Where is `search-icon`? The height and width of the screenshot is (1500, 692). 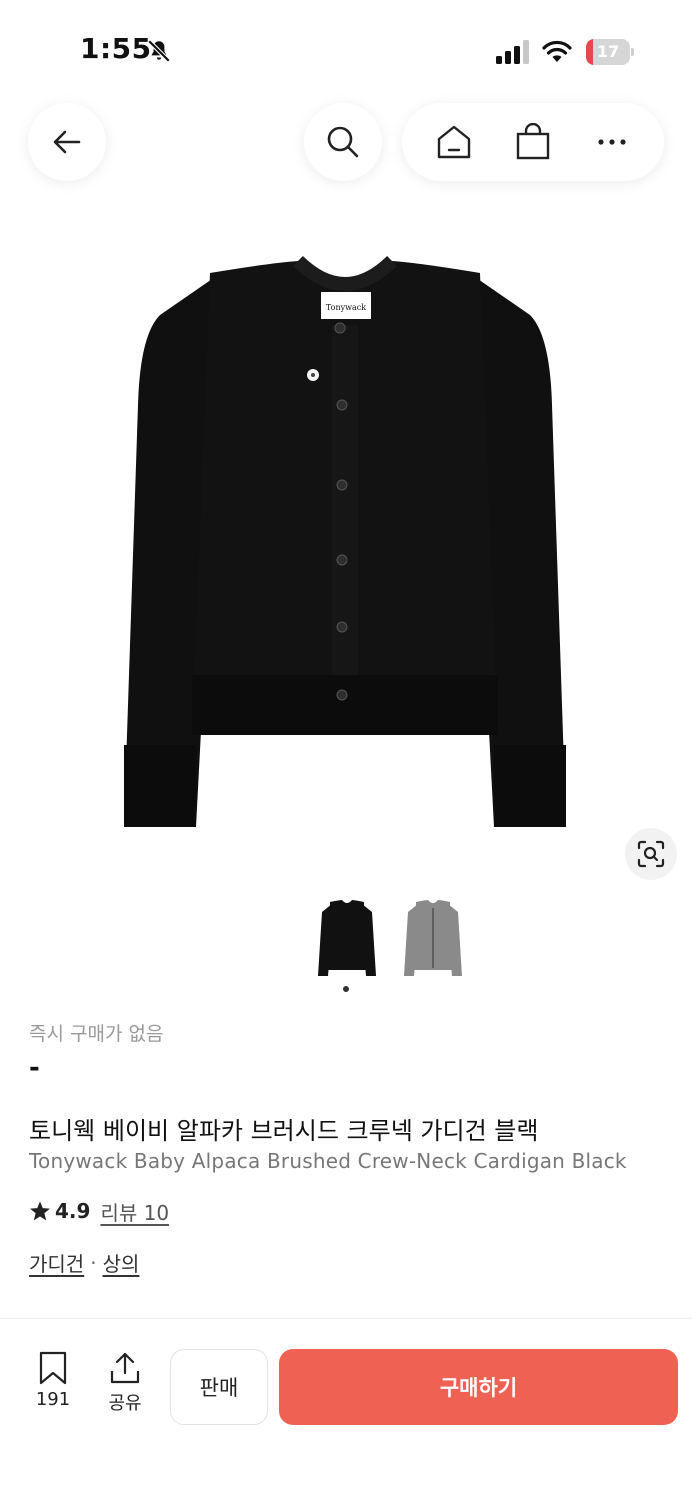
search-icon is located at coordinates (343, 142).